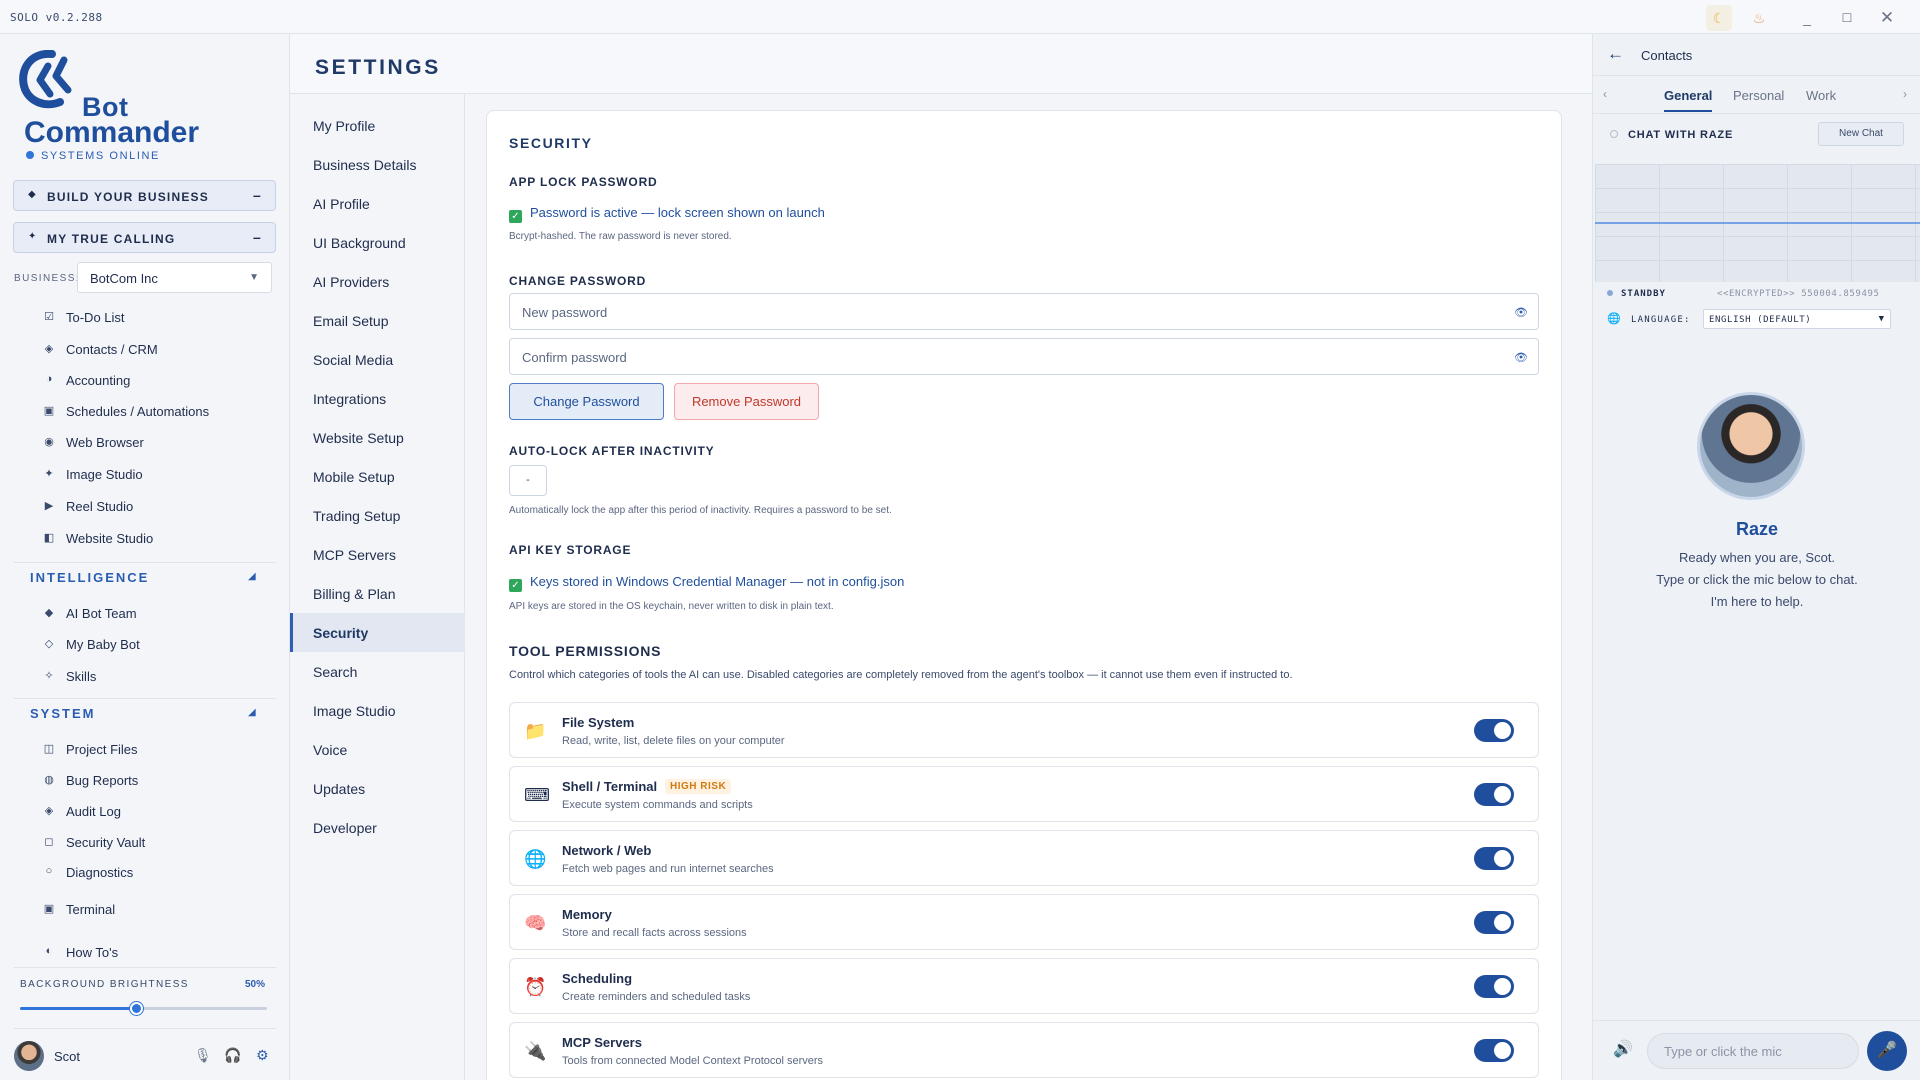 This screenshot has height=1080, width=1920. I want to click on settings-nav-ui-background: UI Background, so click(377, 242).